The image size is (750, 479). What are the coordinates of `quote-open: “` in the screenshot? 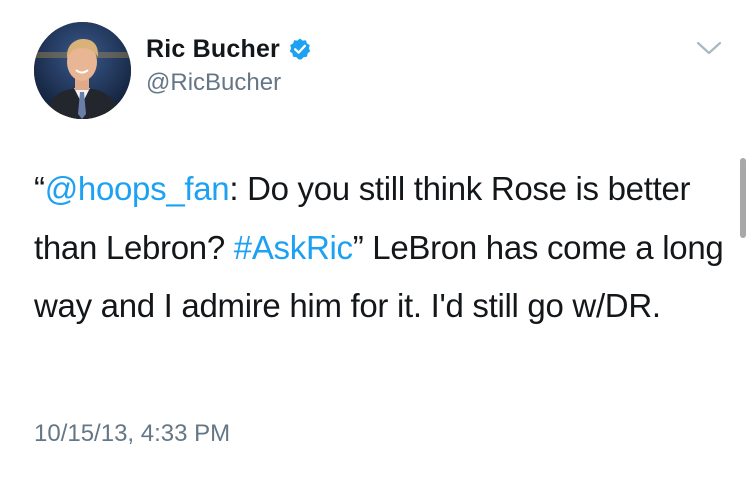 It's located at (39, 188).